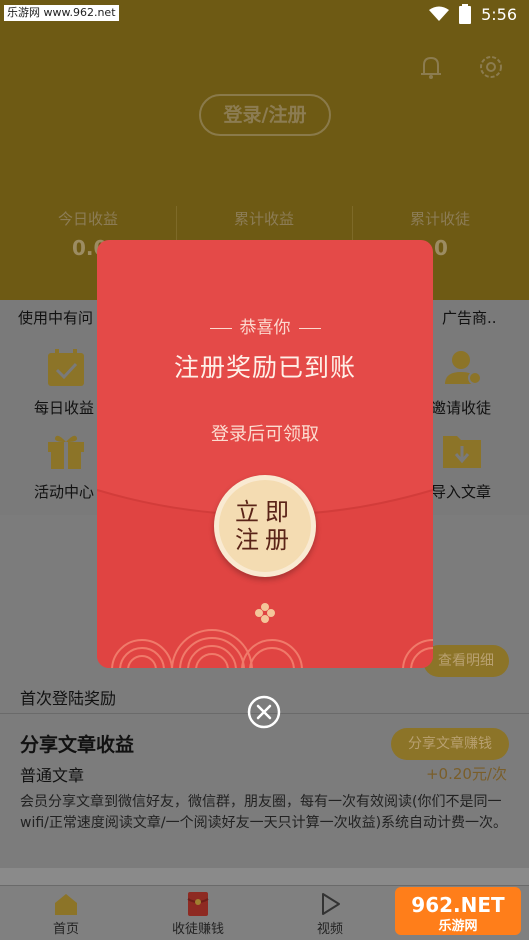 This screenshot has width=529, height=940. What do you see at coordinates (264, 876) in the screenshot?
I see `next-task-strip` at bounding box center [264, 876].